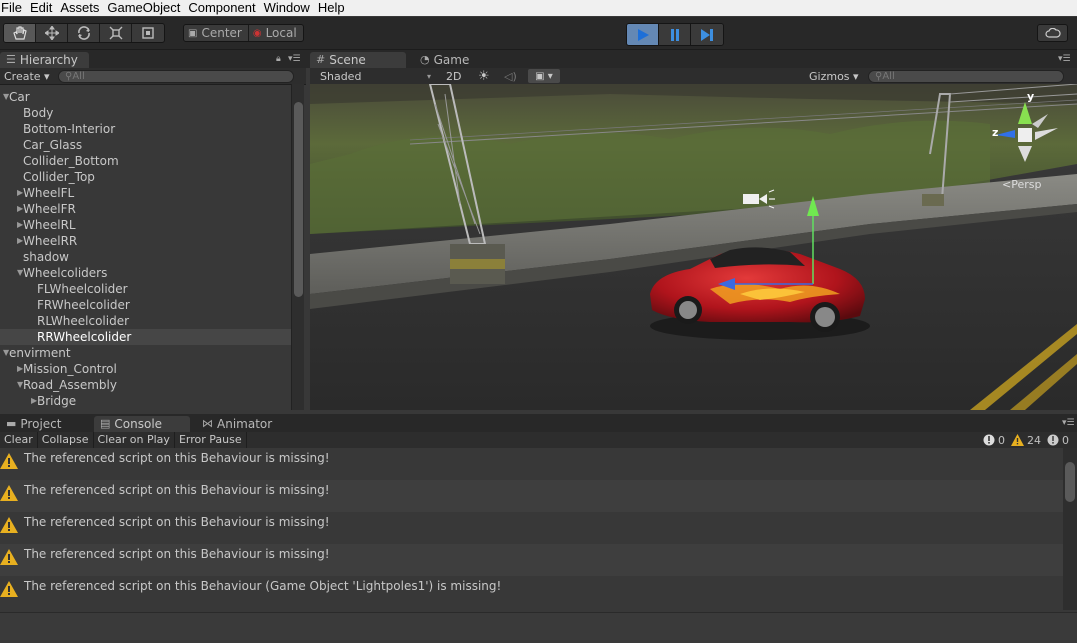  Describe the element at coordinates (1068, 423) in the screenshot. I see `console-menu-icon: ▾☰` at that location.